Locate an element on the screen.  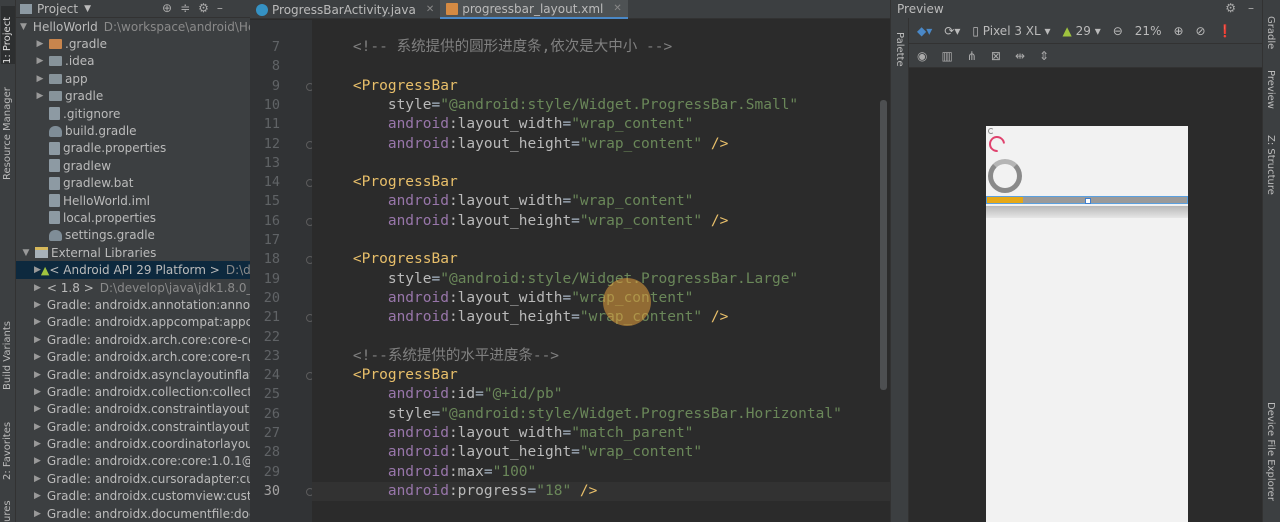
code-line: android:progress="18" /> is located at coordinates (601, 491).